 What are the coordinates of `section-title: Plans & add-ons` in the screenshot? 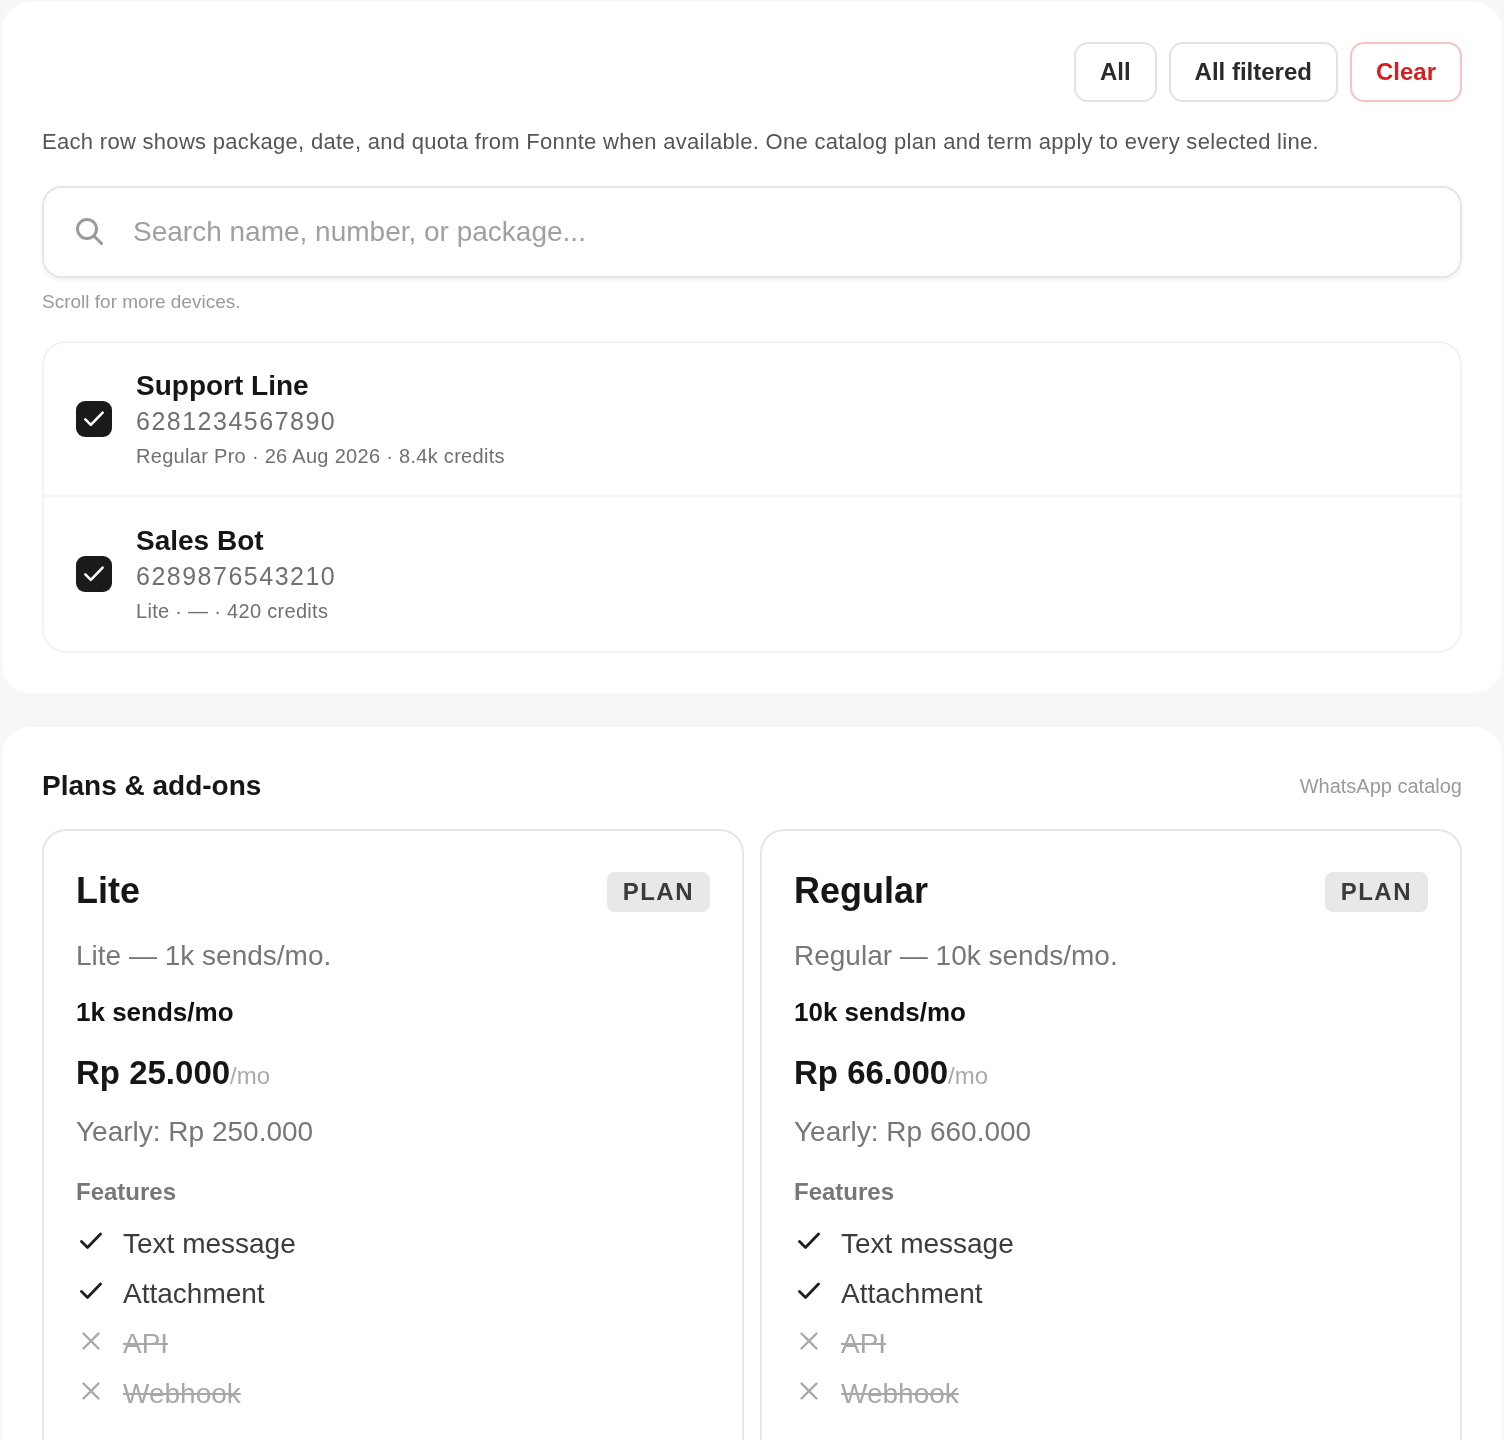 It's located at (152, 786).